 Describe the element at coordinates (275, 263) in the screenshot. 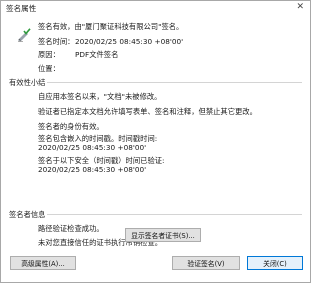

I see `close-button: 关闭(C)` at that location.